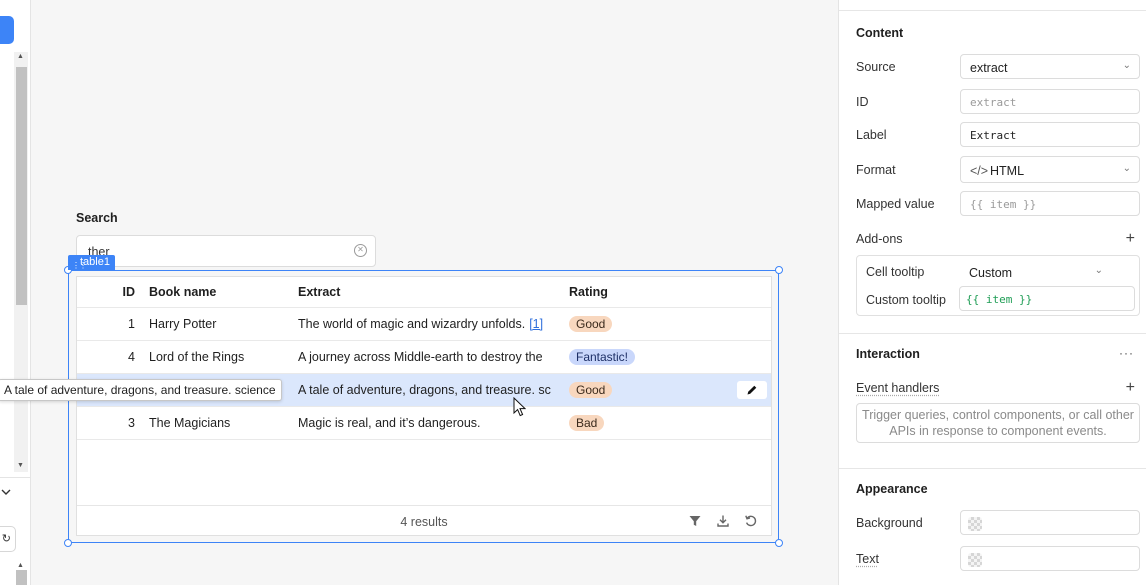 The height and width of the screenshot is (585, 1146). Describe the element at coordinates (190, 423) in the screenshot. I see `cell-book-name: The Magicians` at that location.